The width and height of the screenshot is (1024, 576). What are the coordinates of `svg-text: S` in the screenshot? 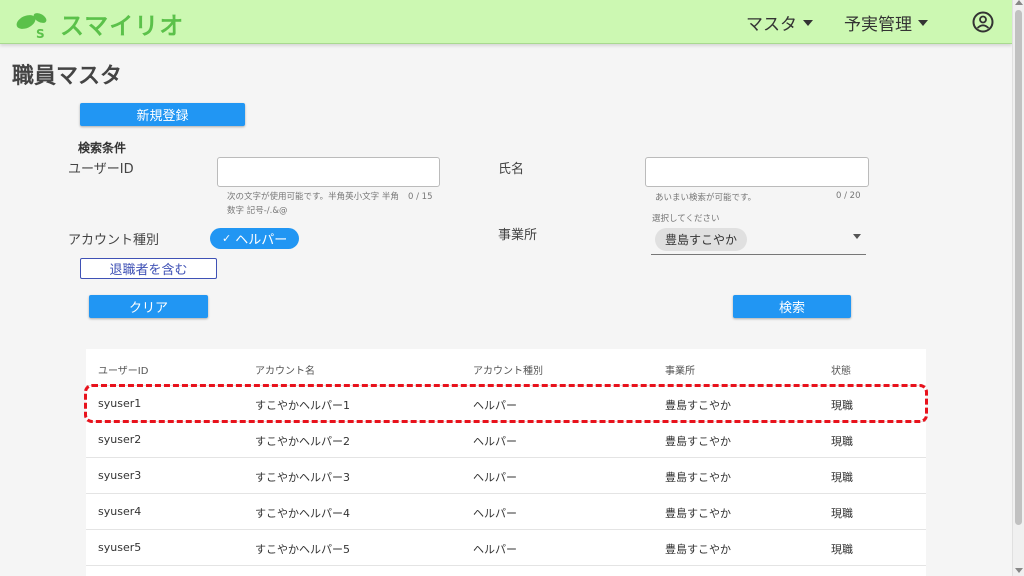 It's located at (40, 33).